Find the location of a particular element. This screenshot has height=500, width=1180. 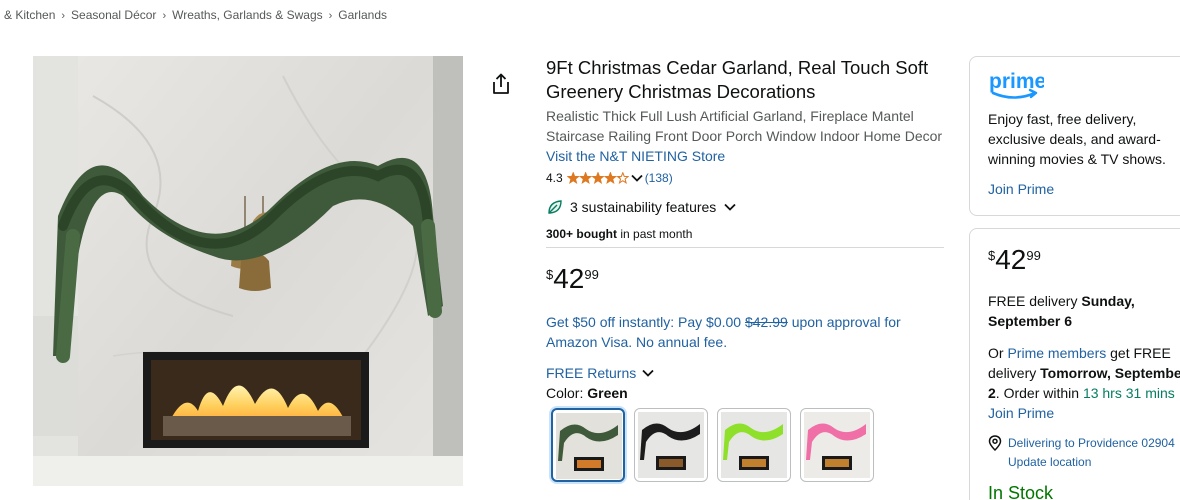

prime-logo-icon: prime is located at coordinates (1016, 84).